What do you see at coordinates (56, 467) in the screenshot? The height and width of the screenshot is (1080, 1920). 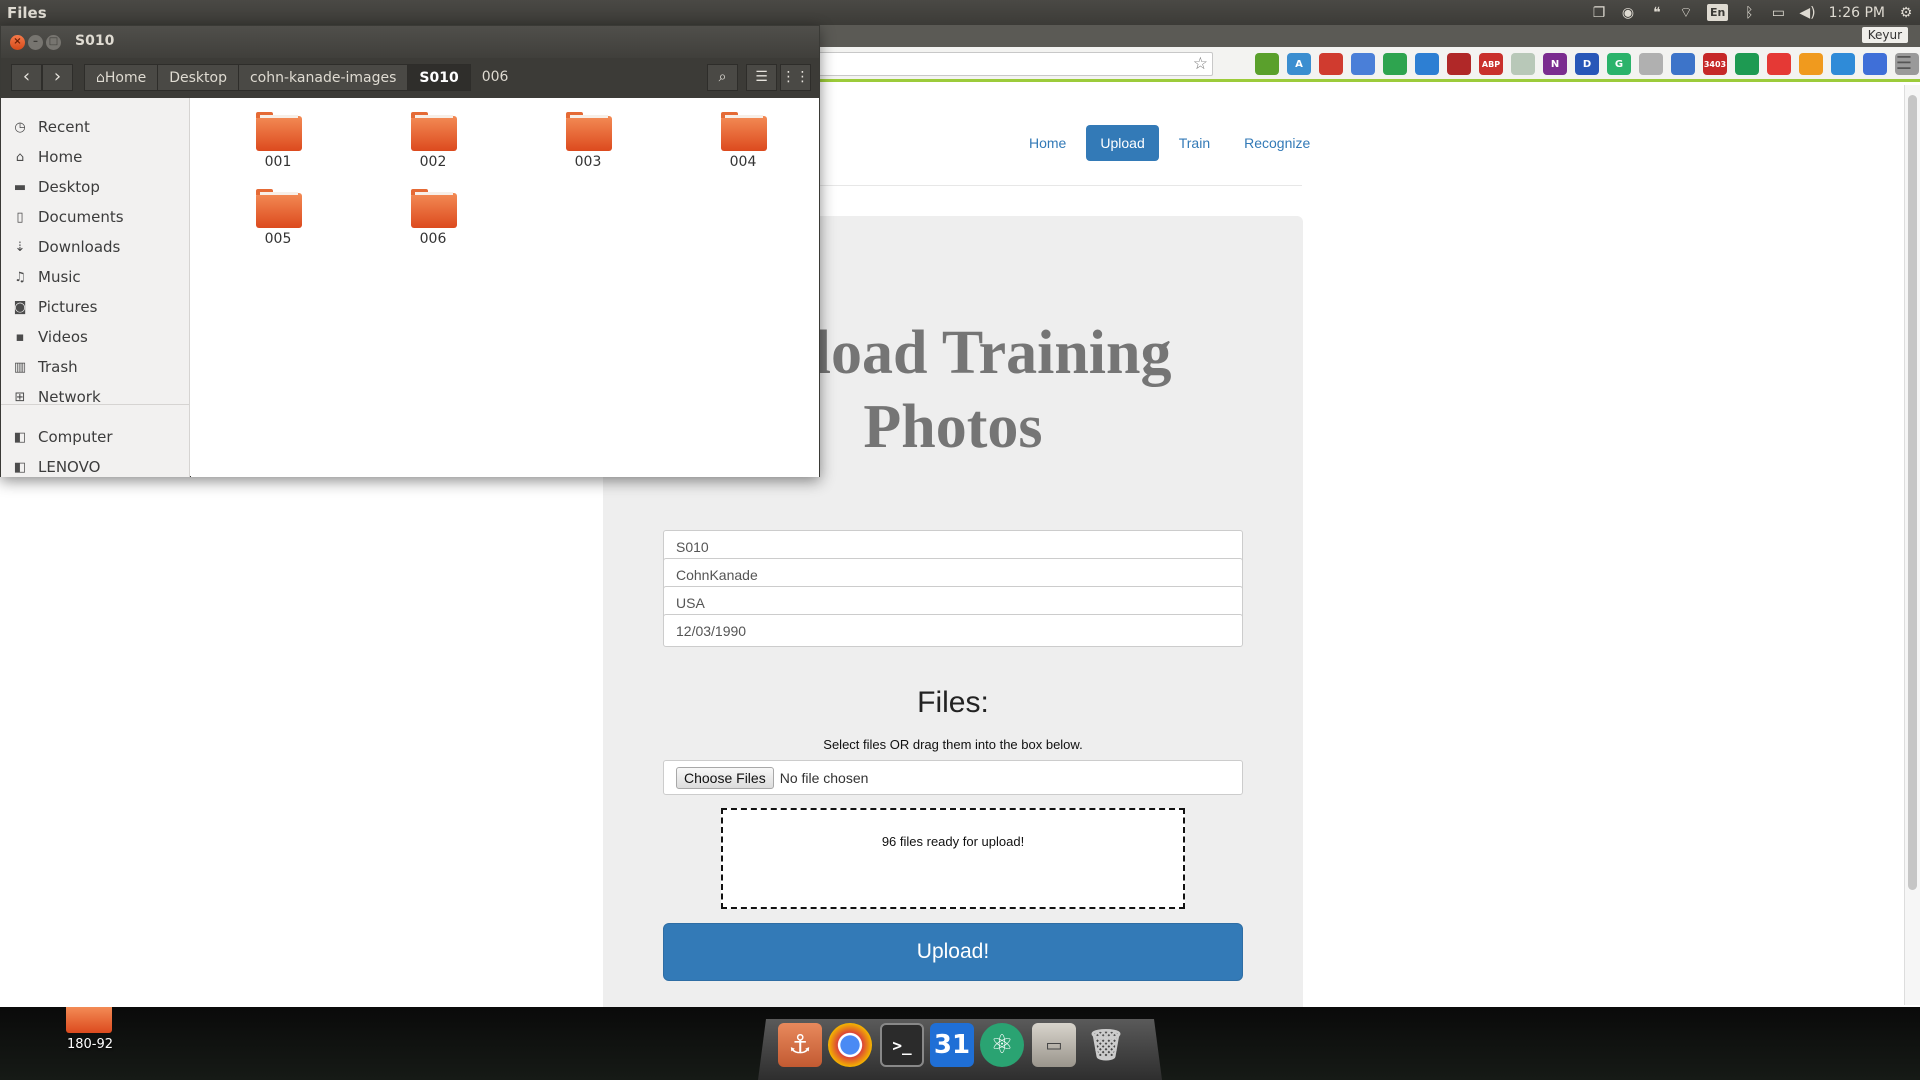 I see `sidebar-item-lenovo: ◧ LENOVO` at bounding box center [56, 467].